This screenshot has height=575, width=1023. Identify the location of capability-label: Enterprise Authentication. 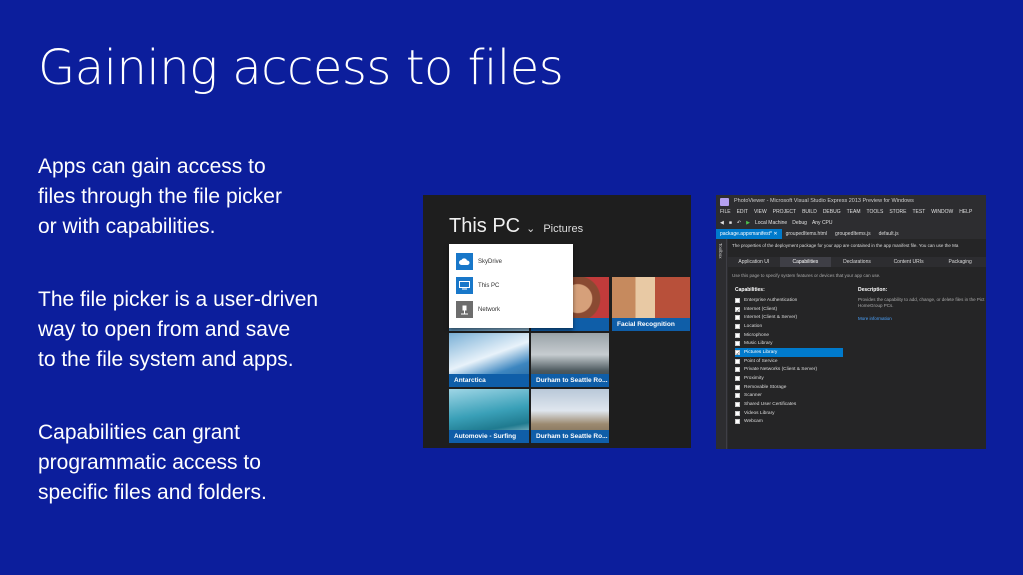
(771, 300).